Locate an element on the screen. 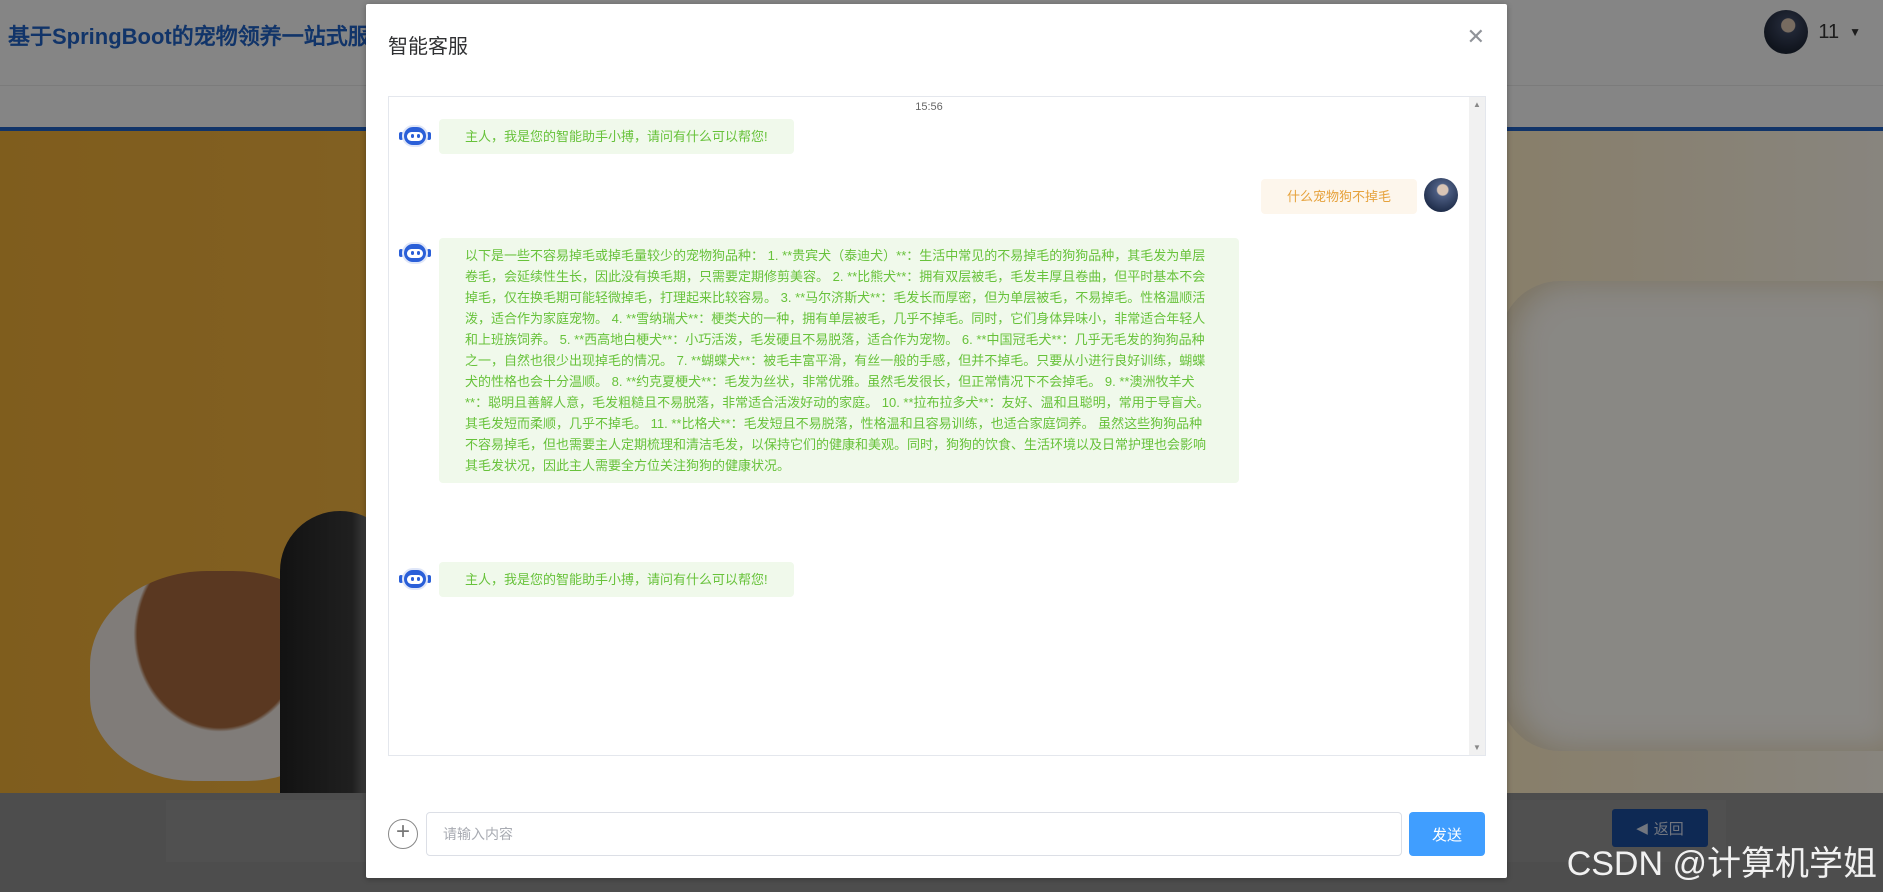  close-icon: ✕ is located at coordinates (1476, 37).